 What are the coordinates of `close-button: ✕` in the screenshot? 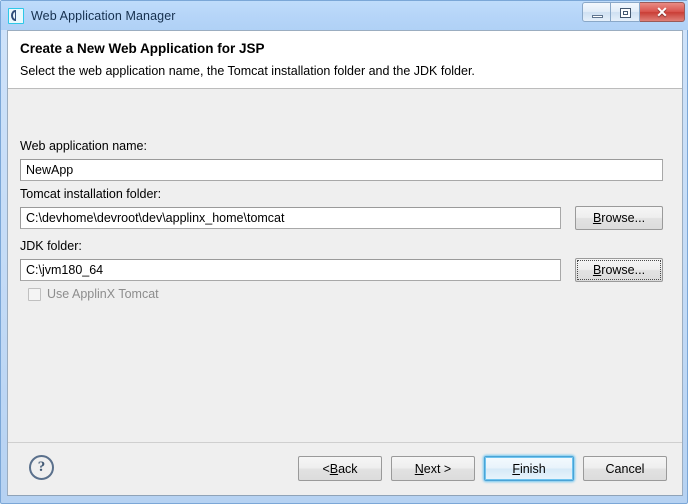 It's located at (662, 12).